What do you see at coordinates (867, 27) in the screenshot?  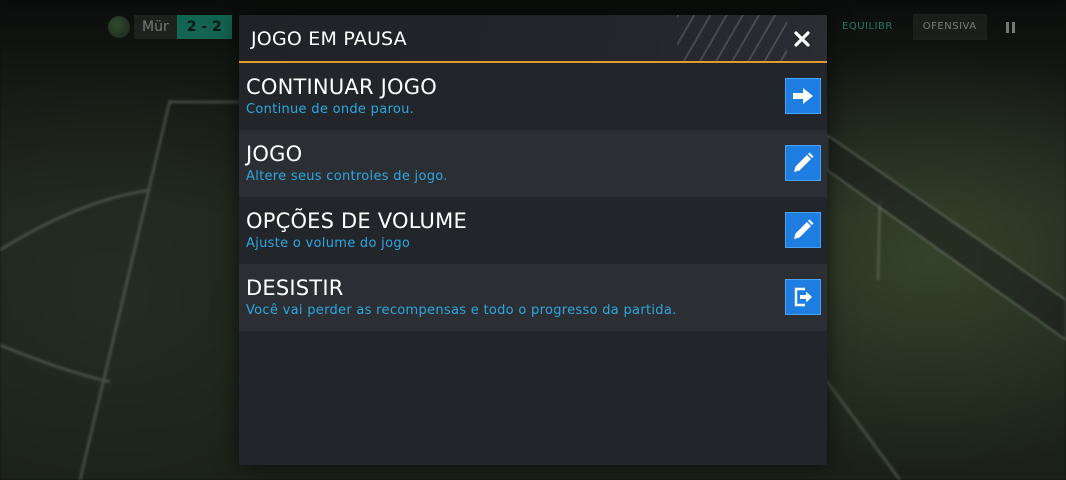 I see `tactic-balanced-button: EQUILIBR` at bounding box center [867, 27].